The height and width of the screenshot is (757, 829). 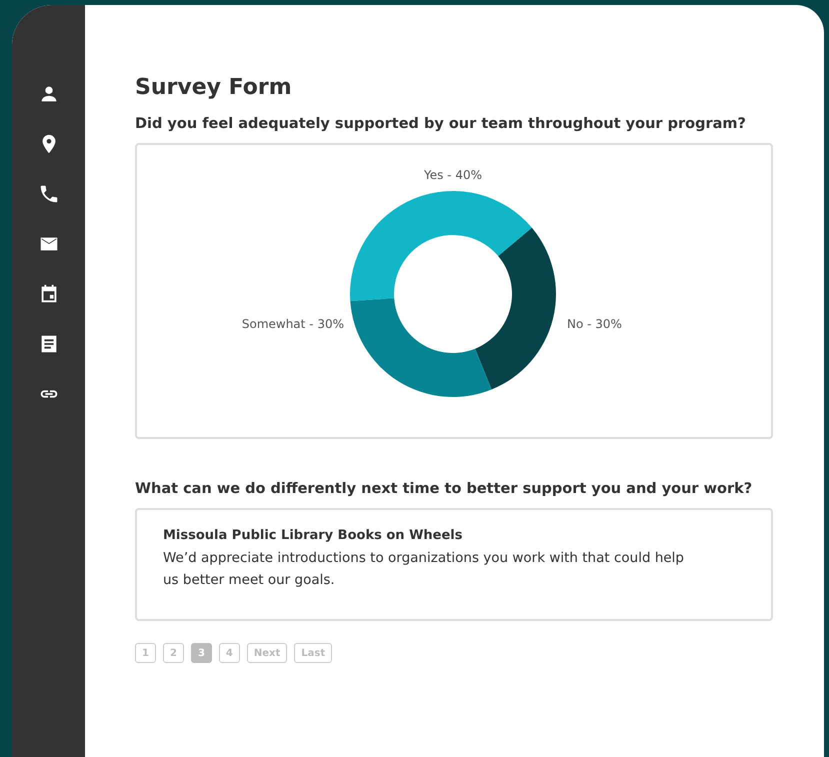 What do you see at coordinates (173, 653) in the screenshot?
I see `page-button: 2` at bounding box center [173, 653].